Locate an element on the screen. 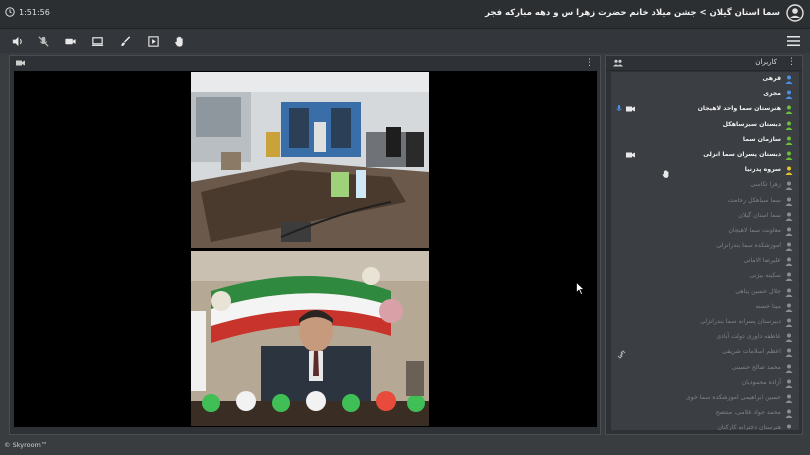 Image resolution: width=810 pixels, height=455 pixels. user-list-item: دبستان پسران سما انزلی is located at coordinates (705, 155).